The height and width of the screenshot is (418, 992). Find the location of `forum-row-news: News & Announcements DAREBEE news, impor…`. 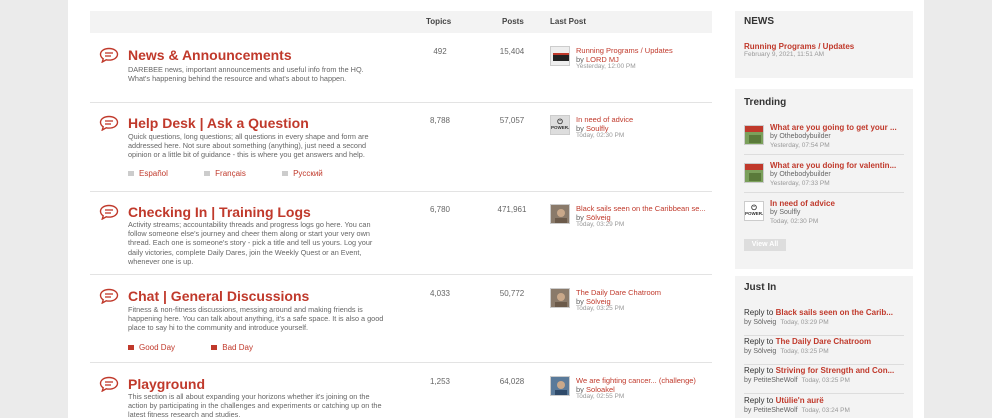

forum-row-news: News & Announcements DAREBEE news, impor… is located at coordinates (401, 68).